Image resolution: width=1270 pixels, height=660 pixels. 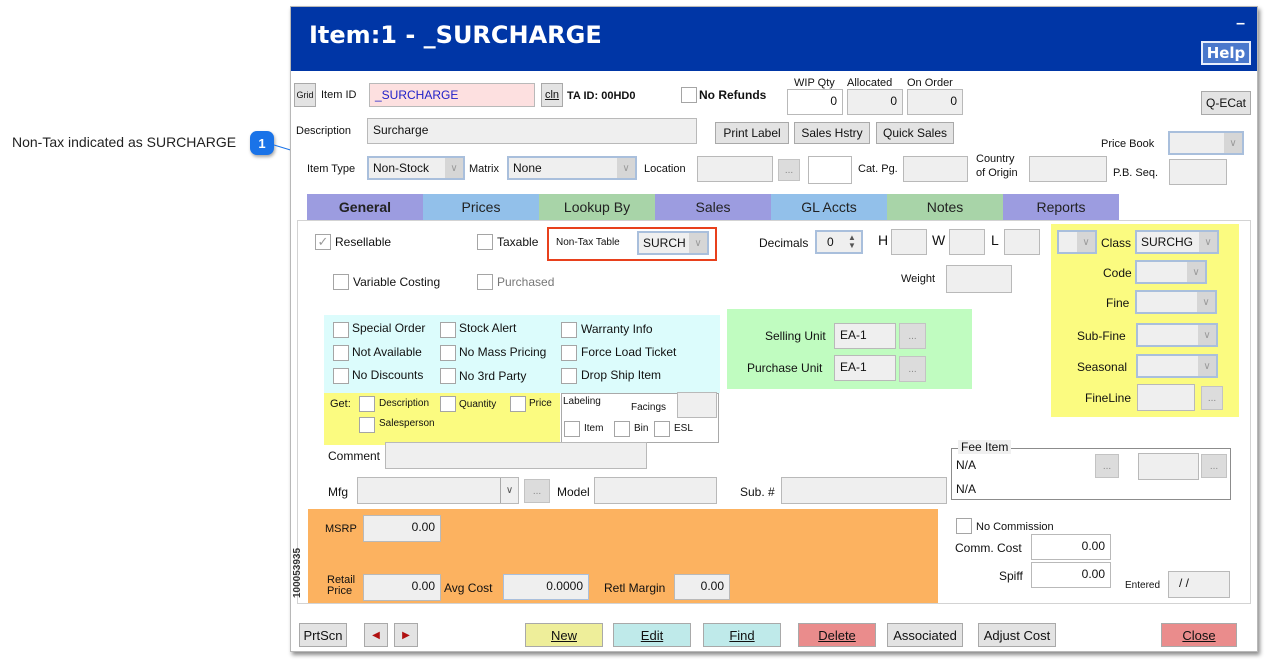 What do you see at coordinates (509, 490) in the screenshot?
I see `chevron-down-icon: ∨` at bounding box center [509, 490].